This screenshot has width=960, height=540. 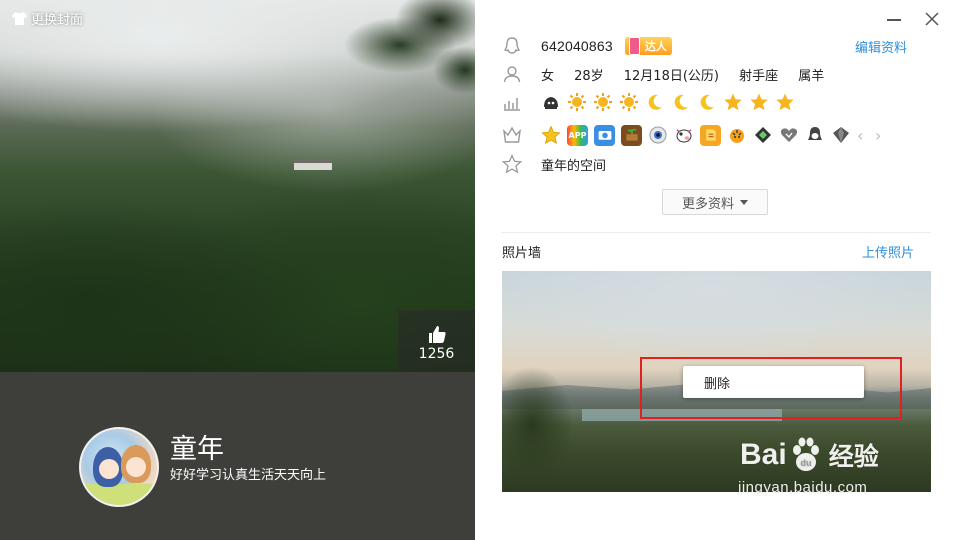 I want to click on camera-service-icon, so click(x=604, y=135).